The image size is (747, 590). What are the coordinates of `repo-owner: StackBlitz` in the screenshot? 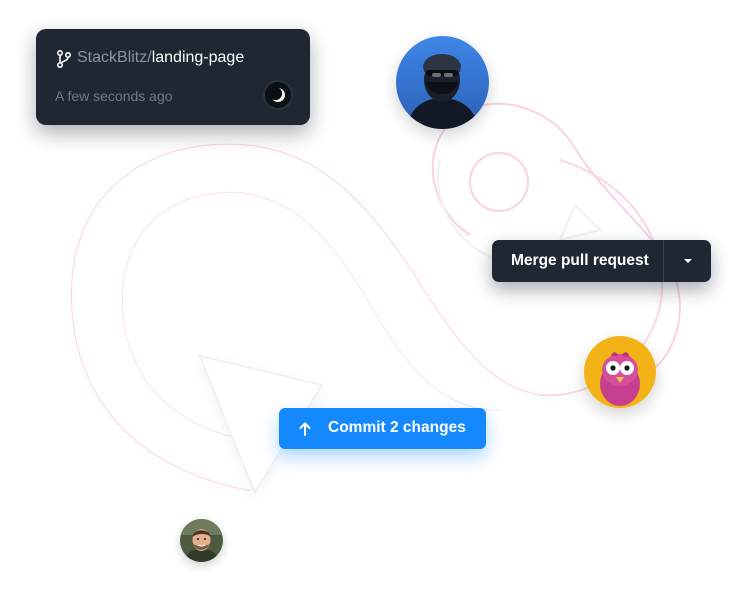 It's located at (112, 57).